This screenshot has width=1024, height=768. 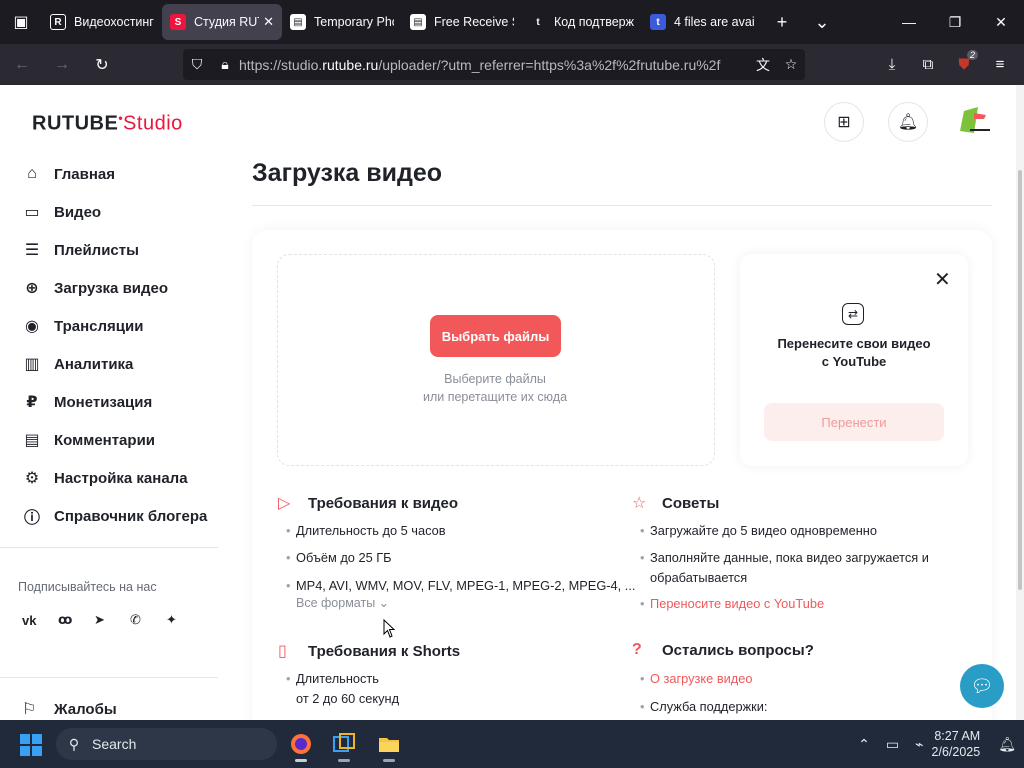 I want to click on list-tabs-chevron-icon: ⌄, so click(x=822, y=22).